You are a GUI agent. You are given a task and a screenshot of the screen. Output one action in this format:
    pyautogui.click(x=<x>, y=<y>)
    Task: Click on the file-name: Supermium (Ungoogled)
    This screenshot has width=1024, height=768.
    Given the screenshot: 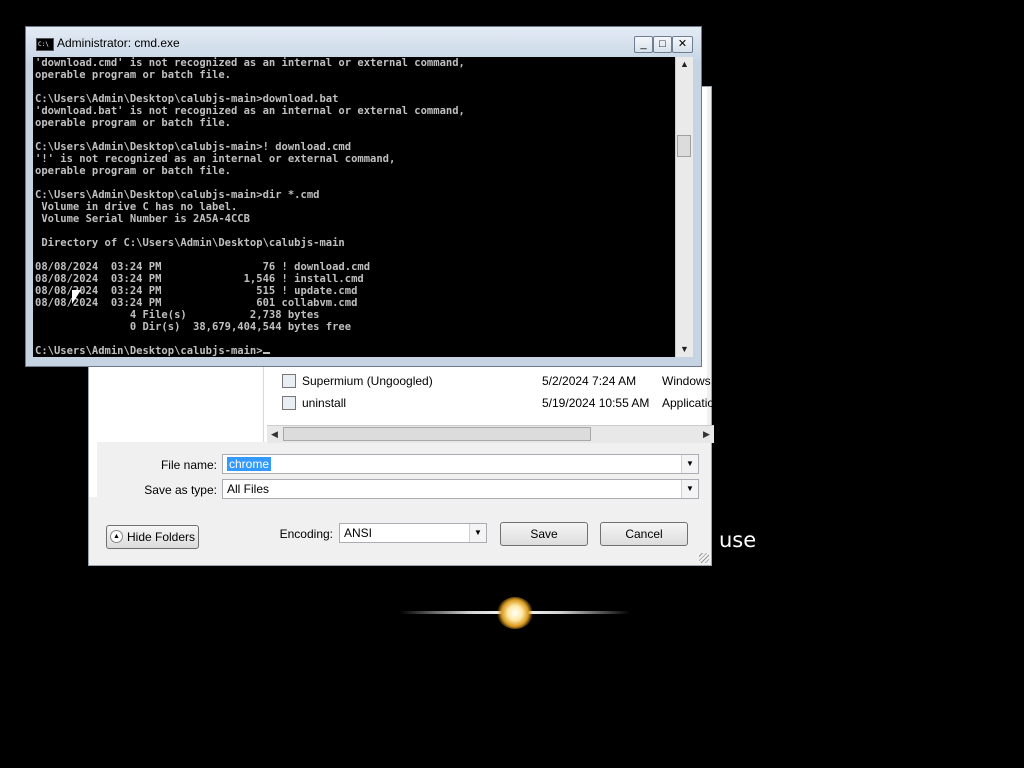 What is the action you would take?
    pyautogui.click(x=367, y=381)
    